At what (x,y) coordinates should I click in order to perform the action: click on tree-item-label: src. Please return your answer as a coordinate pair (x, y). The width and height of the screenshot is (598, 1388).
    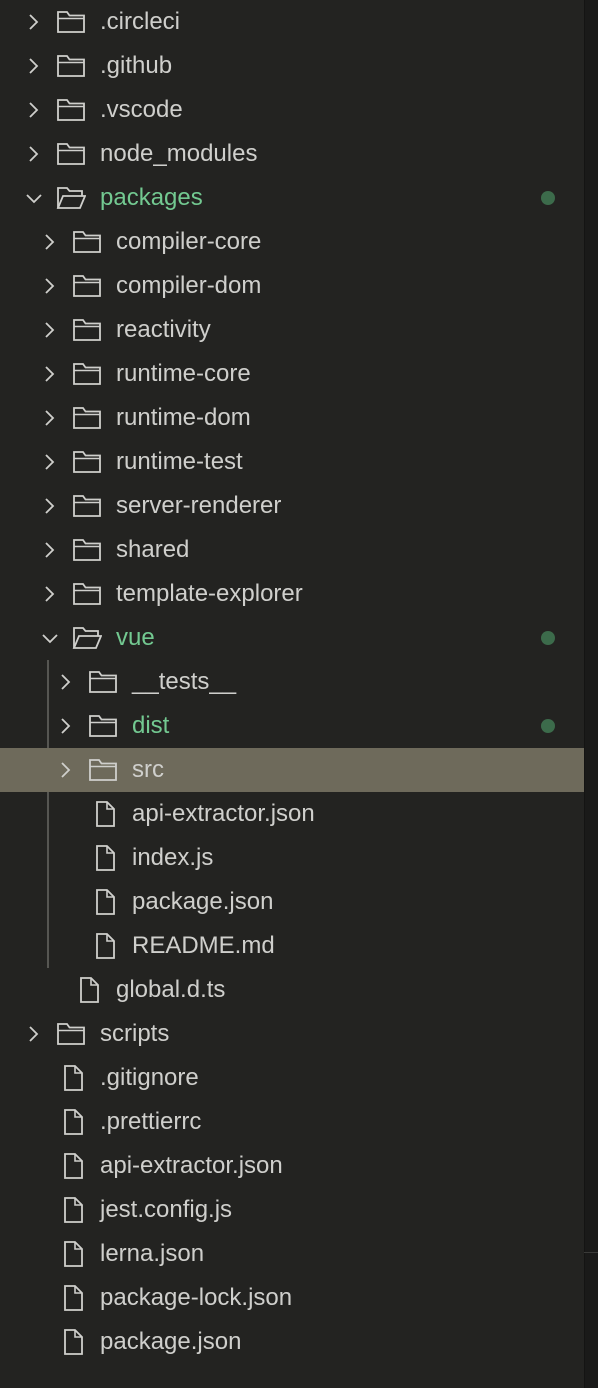
    Looking at the image, I should click on (148, 769).